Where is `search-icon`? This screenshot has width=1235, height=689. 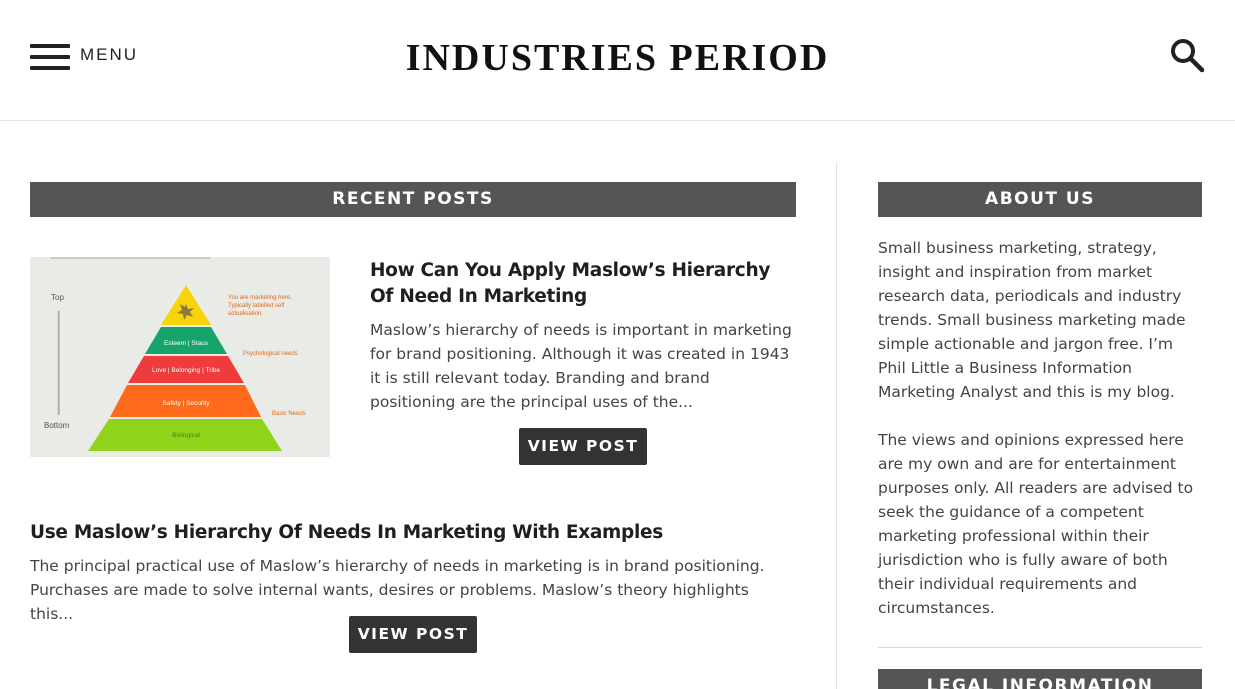 search-icon is located at coordinates (1188, 56).